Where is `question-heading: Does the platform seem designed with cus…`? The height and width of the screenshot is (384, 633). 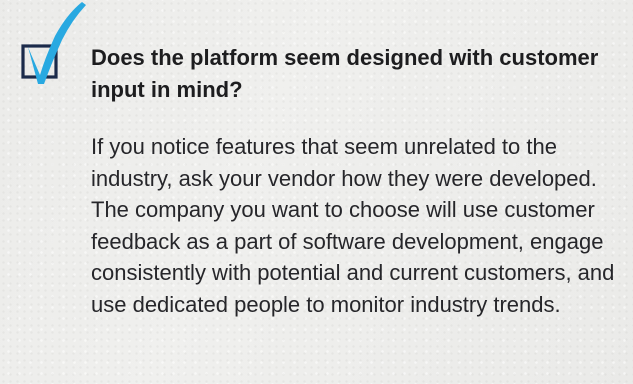 question-heading: Does the platform seem designed with cus… is located at coordinates (345, 73).